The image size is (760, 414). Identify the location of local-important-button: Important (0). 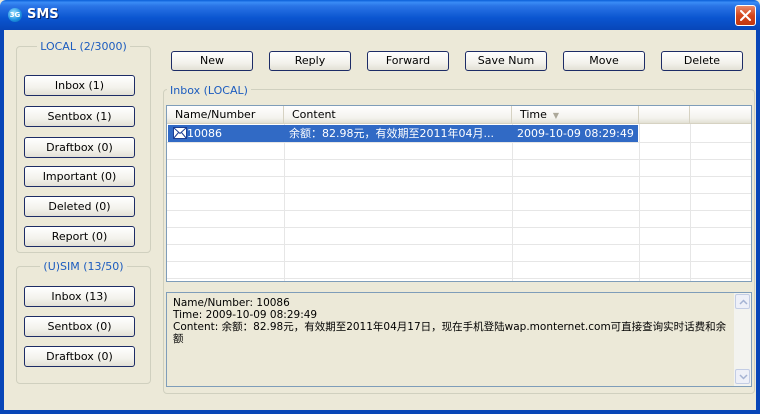
(79, 176).